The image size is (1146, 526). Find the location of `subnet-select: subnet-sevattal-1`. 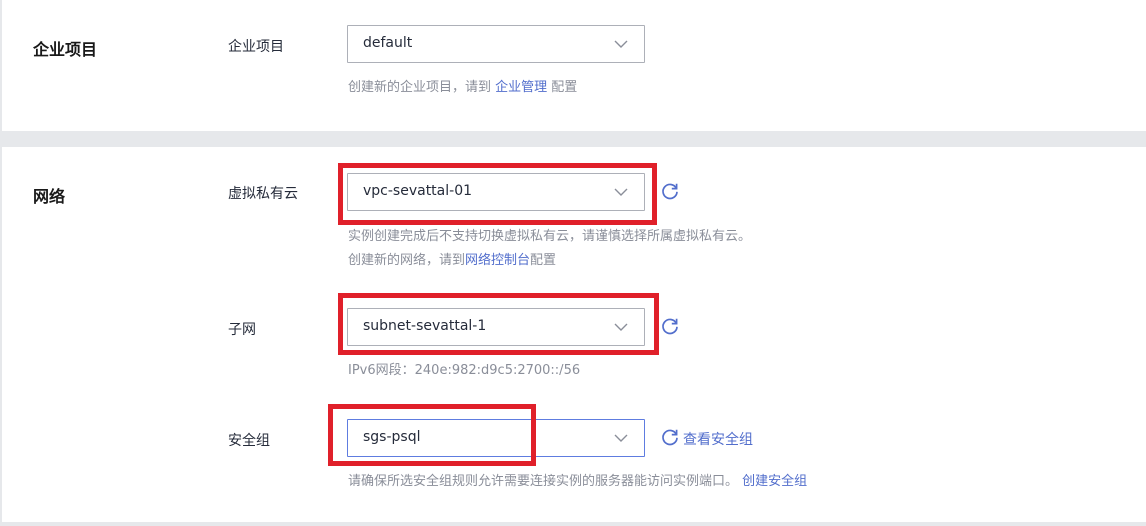

subnet-select: subnet-sevattal-1 is located at coordinates (496, 327).